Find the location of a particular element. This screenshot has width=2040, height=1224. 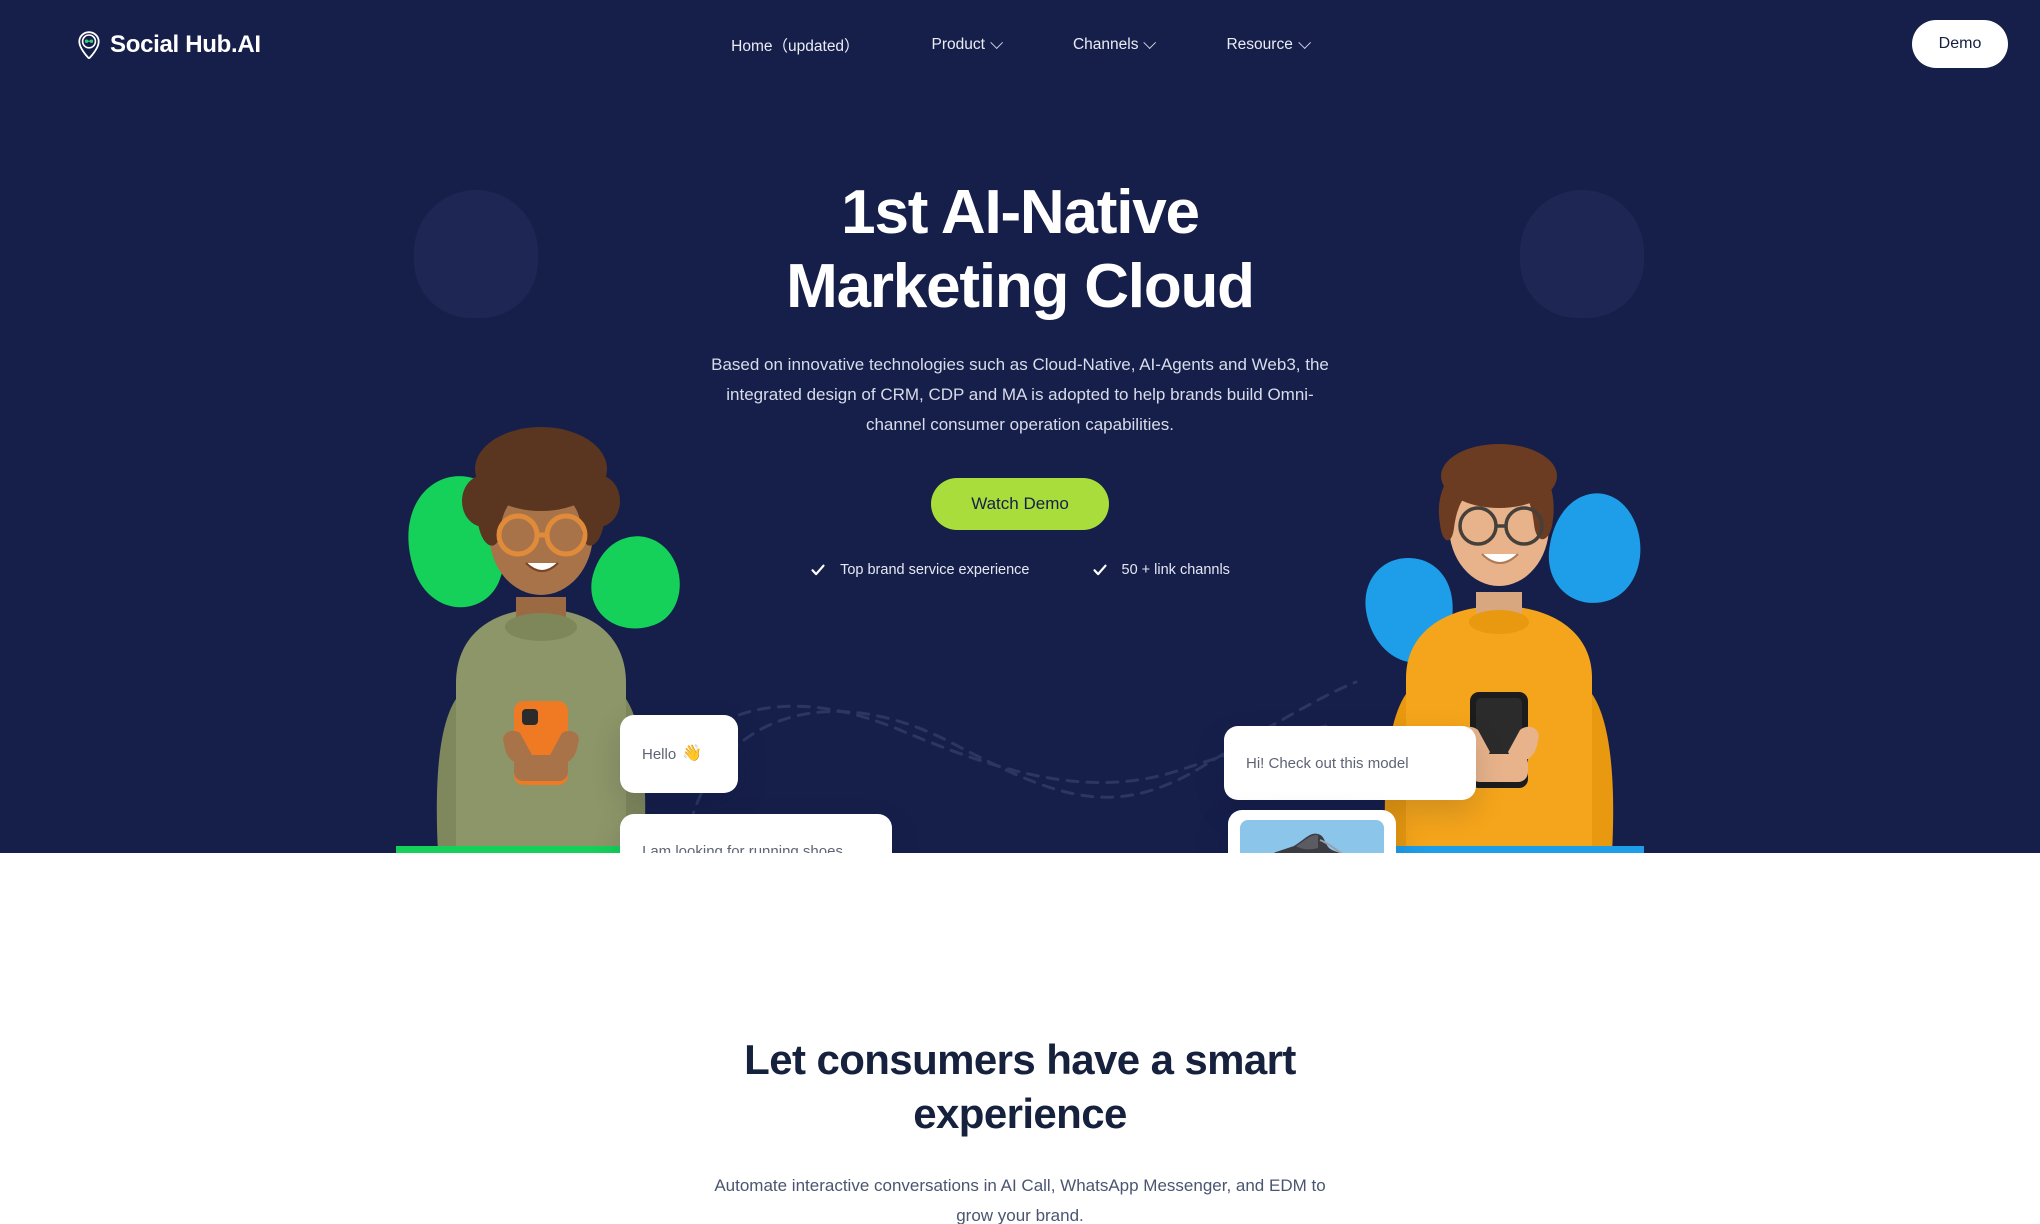

chat-bubble-text: I am looking for running shoes is located at coordinates (742, 848).